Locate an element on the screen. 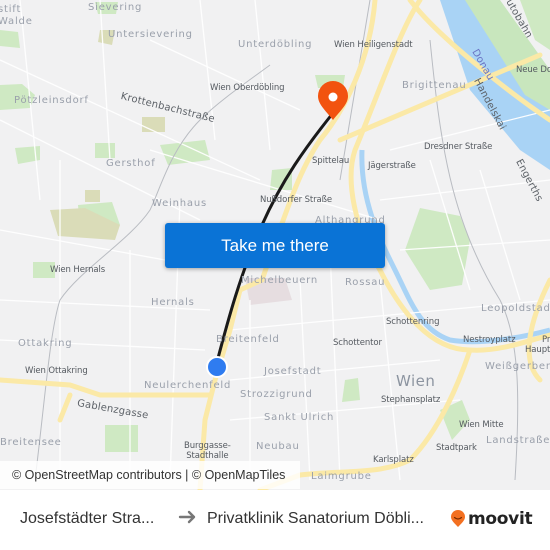  label-rossau: Rossau is located at coordinates (365, 282).